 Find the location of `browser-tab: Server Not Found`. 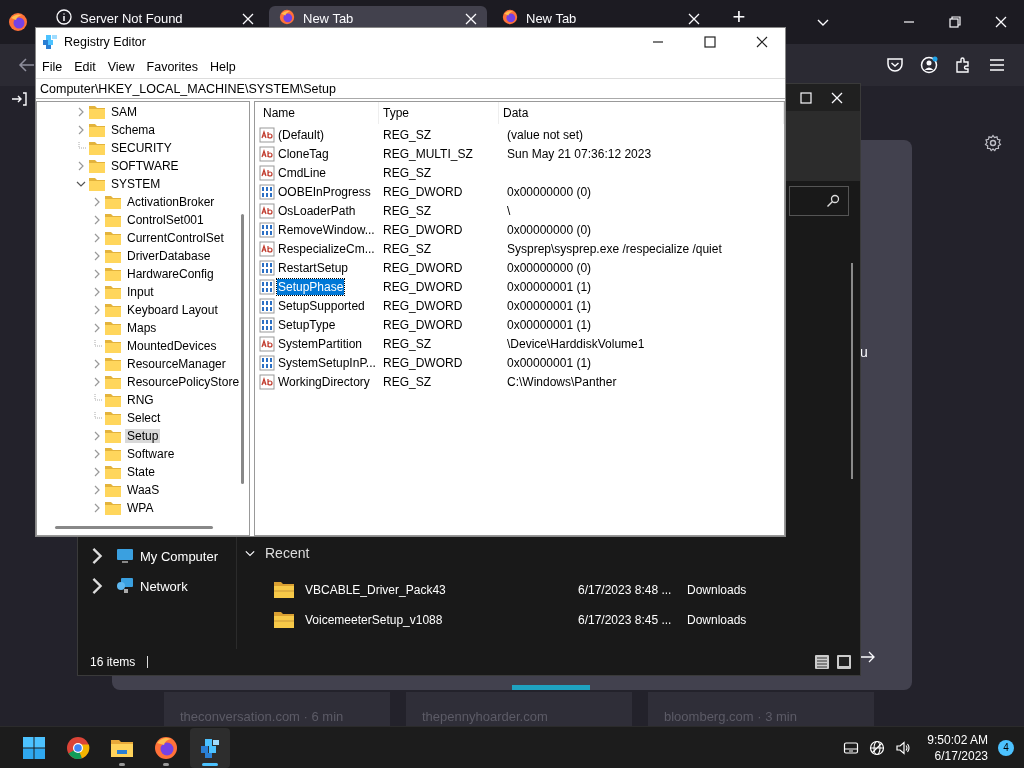

browser-tab: Server Not Found is located at coordinates (155, 16).